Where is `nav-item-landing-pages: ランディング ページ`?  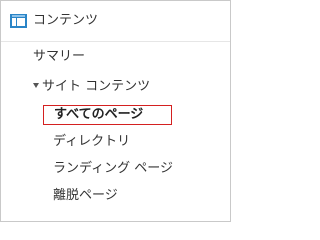 nav-item-landing-pages: ランディング ページ is located at coordinates (113, 169).